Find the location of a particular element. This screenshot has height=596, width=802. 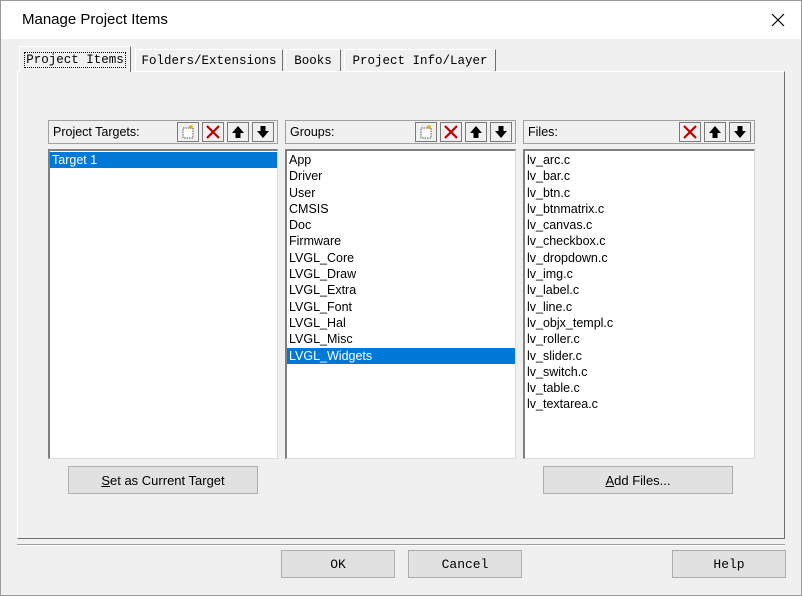

mnemonic: A is located at coordinates (610, 480).